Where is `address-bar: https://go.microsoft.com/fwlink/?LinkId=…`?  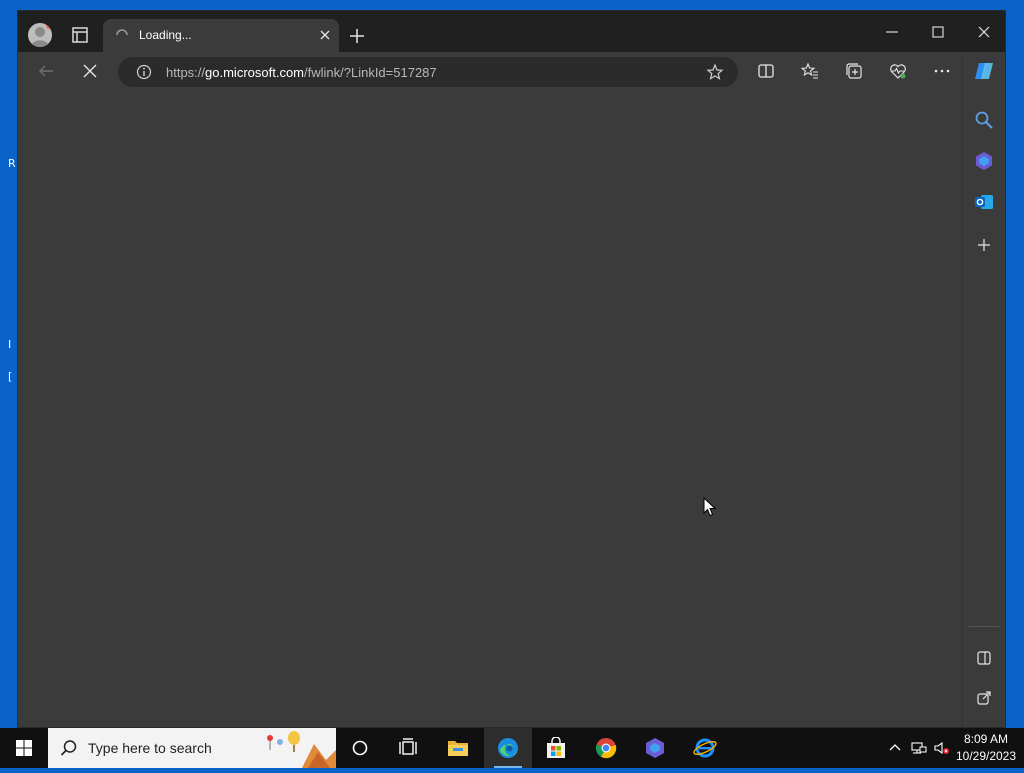 address-bar: https://go.microsoft.com/fwlink/?LinkId=… is located at coordinates (428, 72).